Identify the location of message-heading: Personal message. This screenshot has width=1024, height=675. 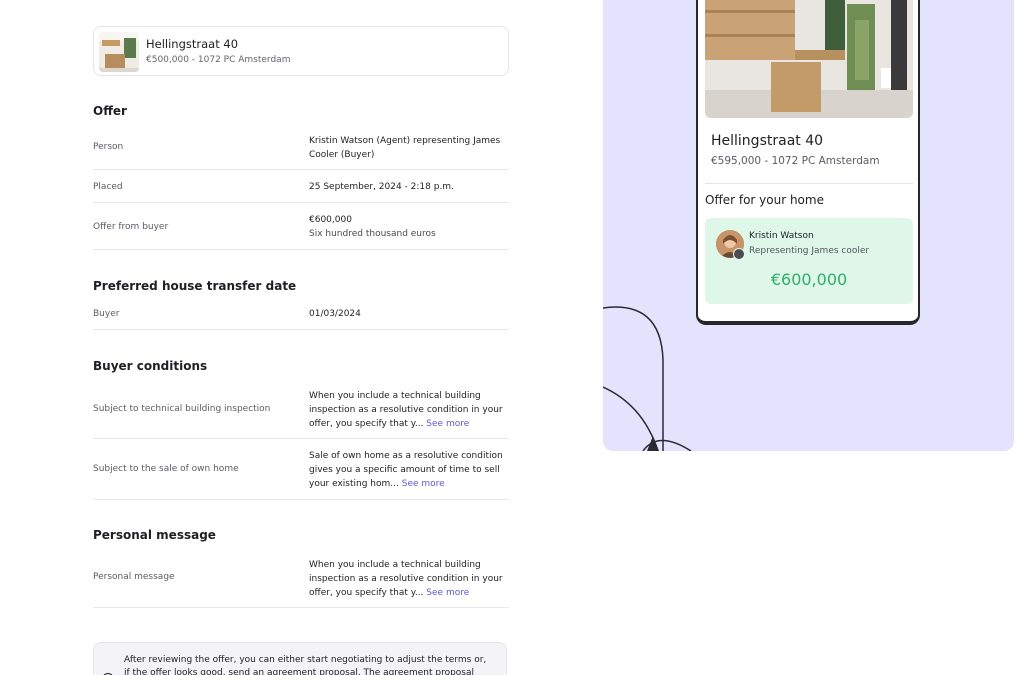
(154, 535).